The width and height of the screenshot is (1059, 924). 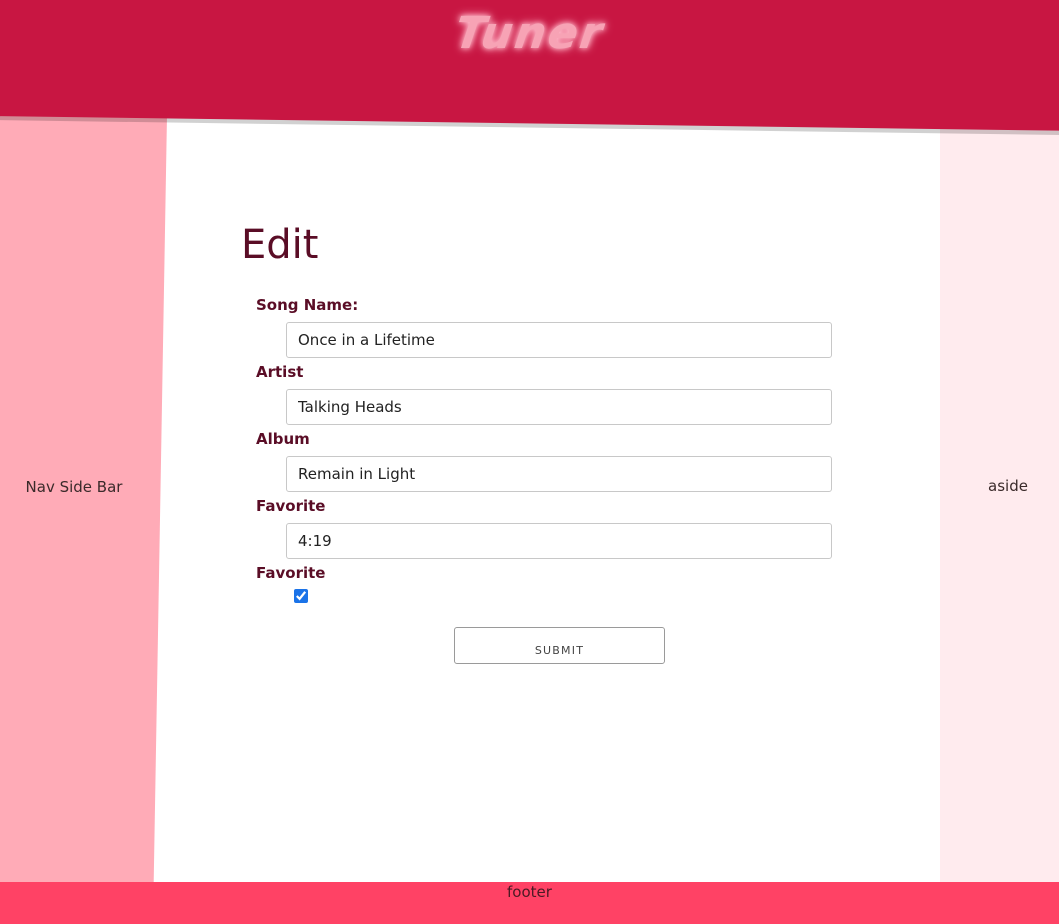 I want to click on favorite-checkbox, so click(x=301, y=596).